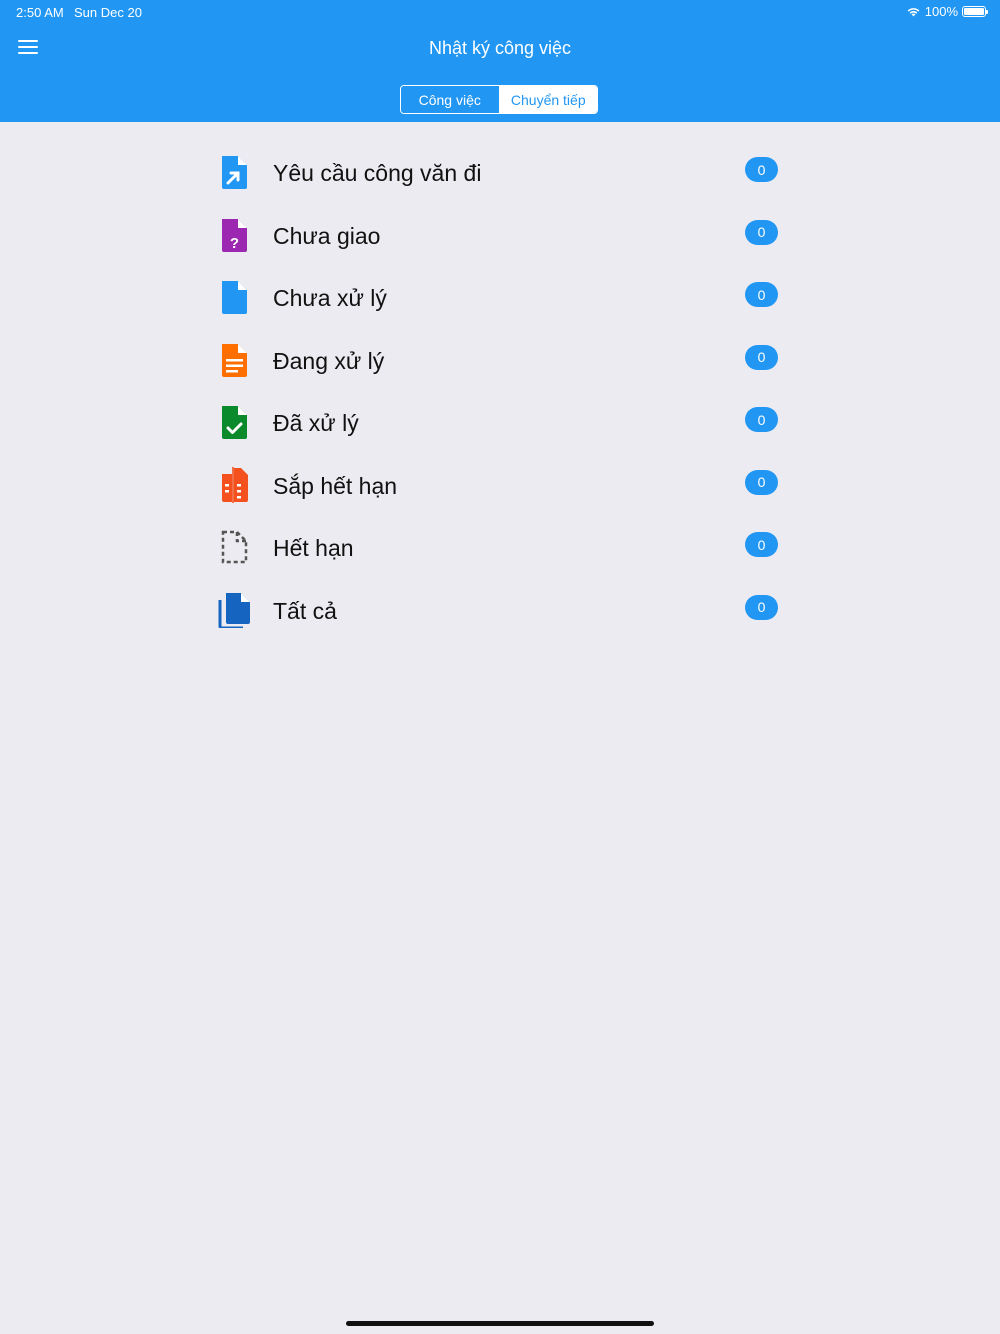  What do you see at coordinates (327, 235) in the screenshot?
I see `item-label: Chưa giao` at bounding box center [327, 235].